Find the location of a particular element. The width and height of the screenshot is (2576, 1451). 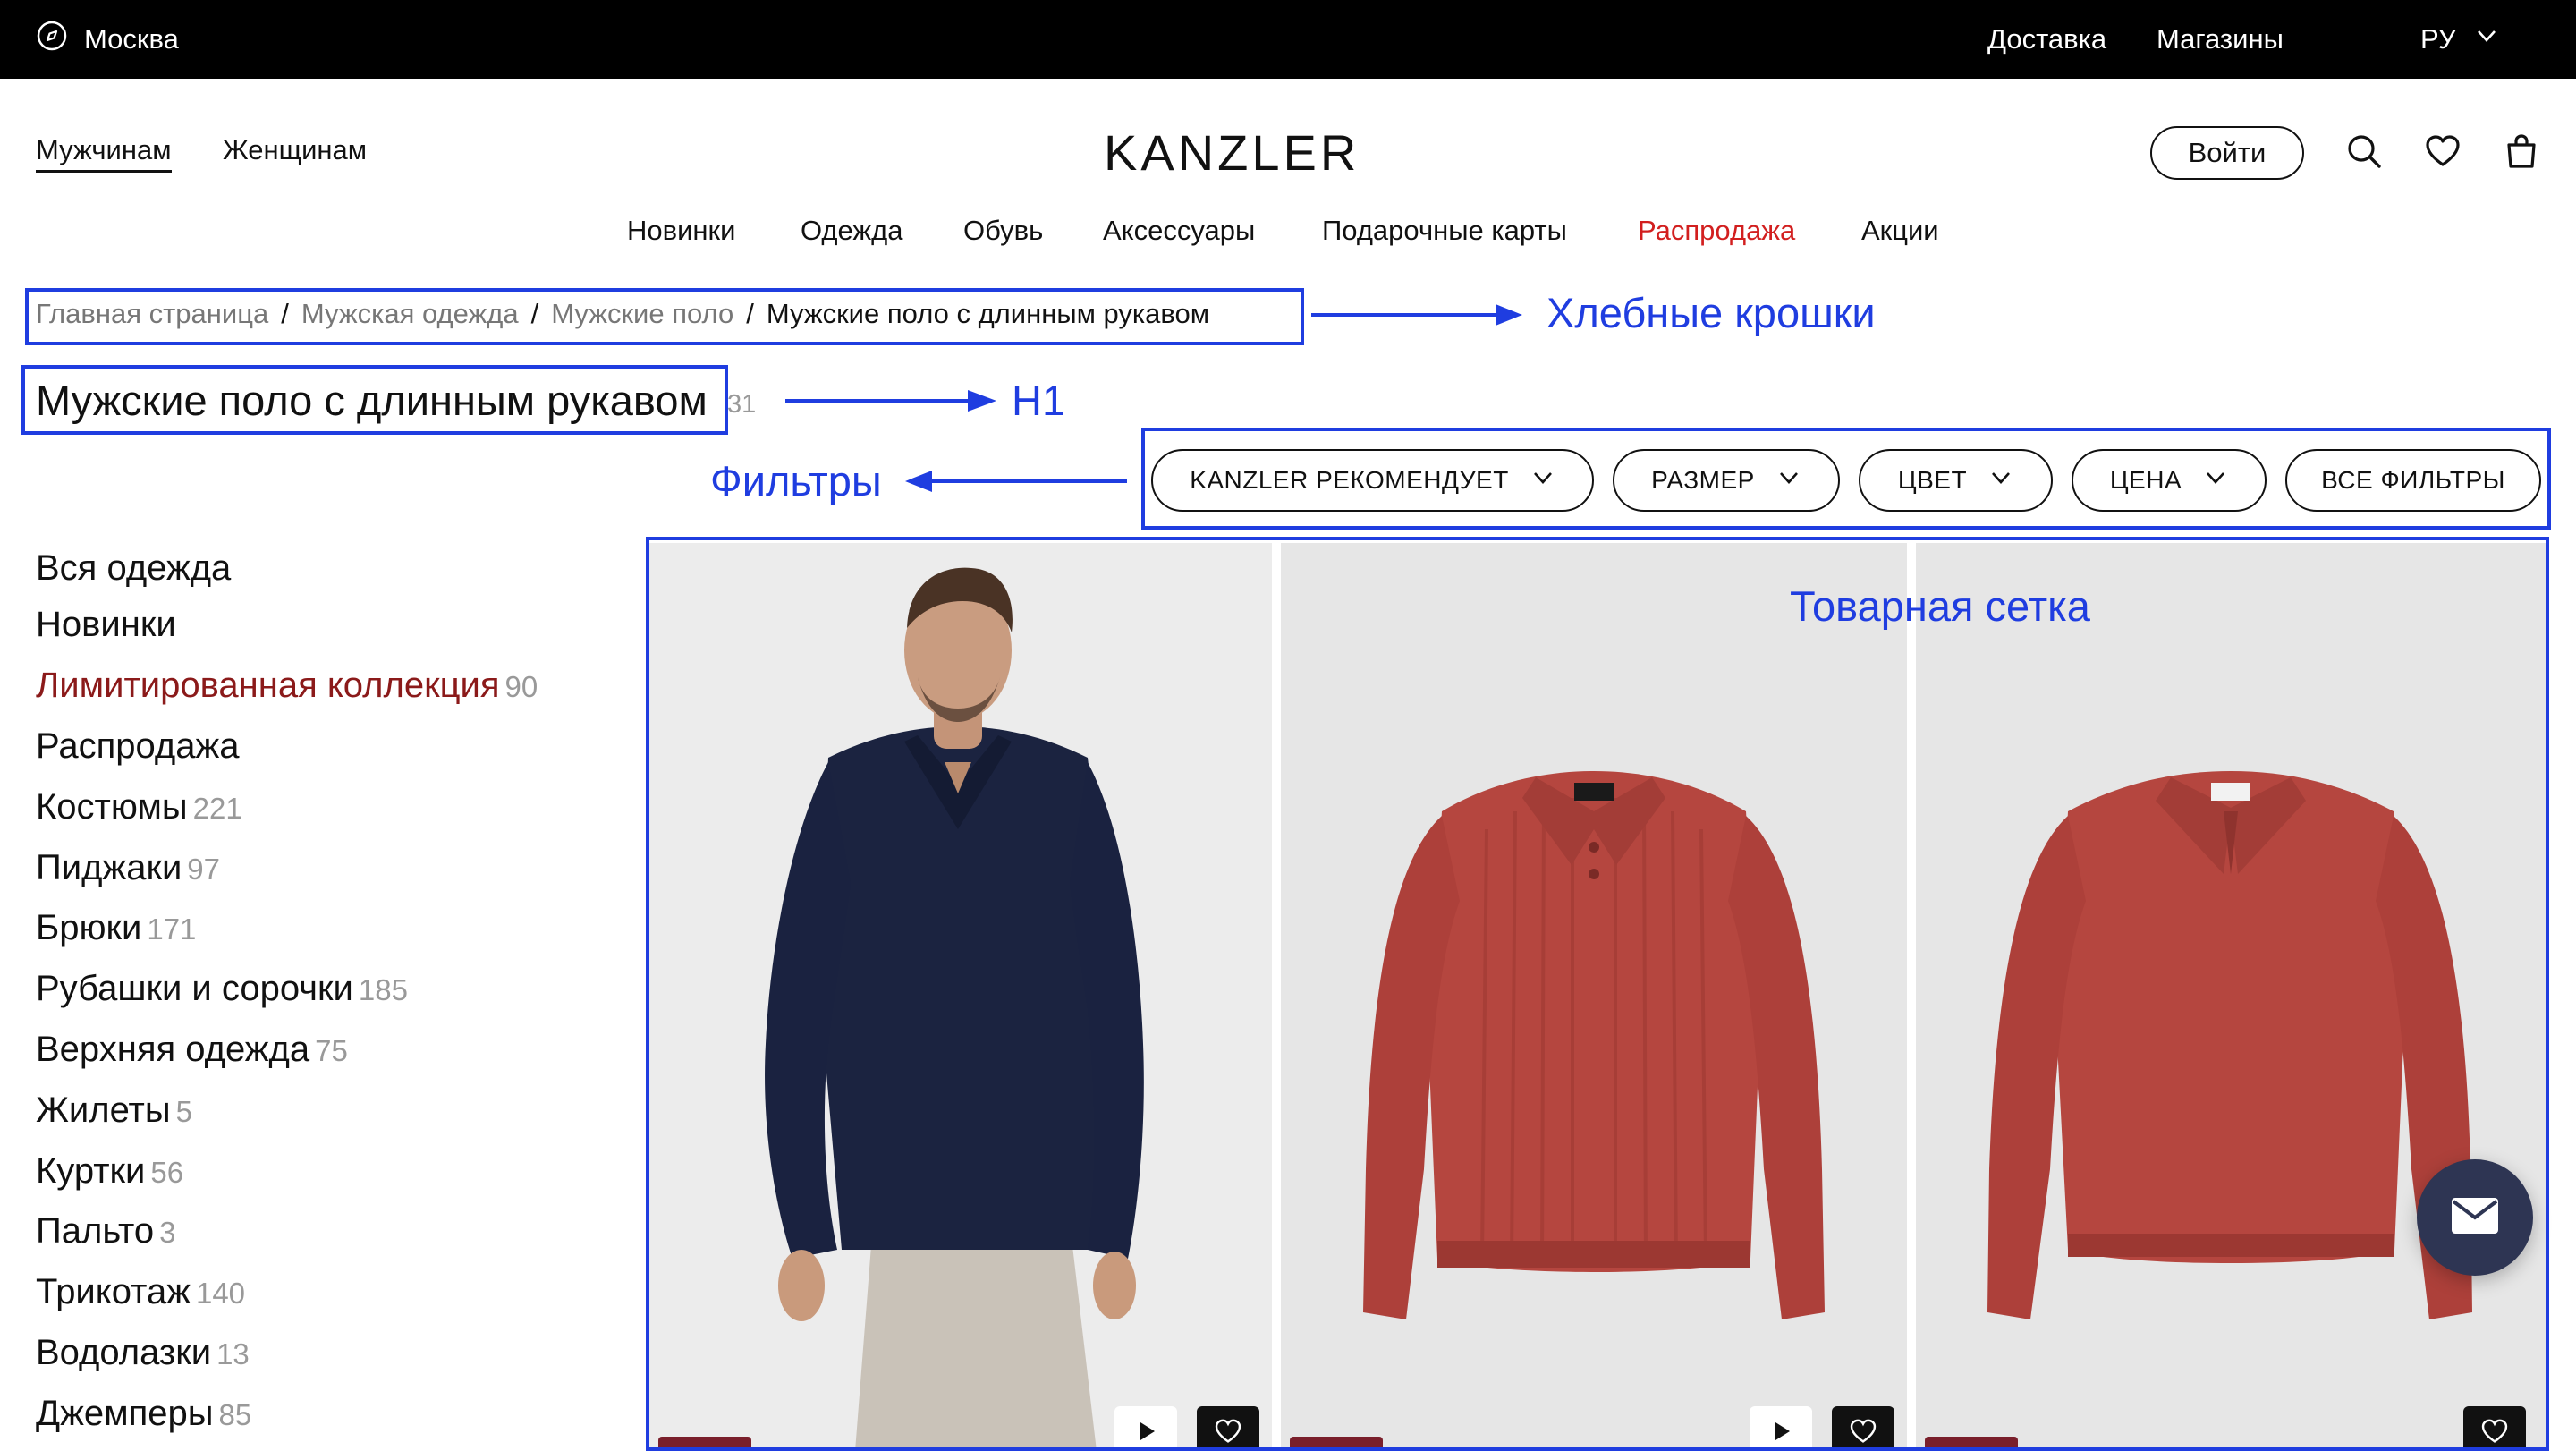

category-item: Водолазки 13 is located at coordinates (143, 1353).